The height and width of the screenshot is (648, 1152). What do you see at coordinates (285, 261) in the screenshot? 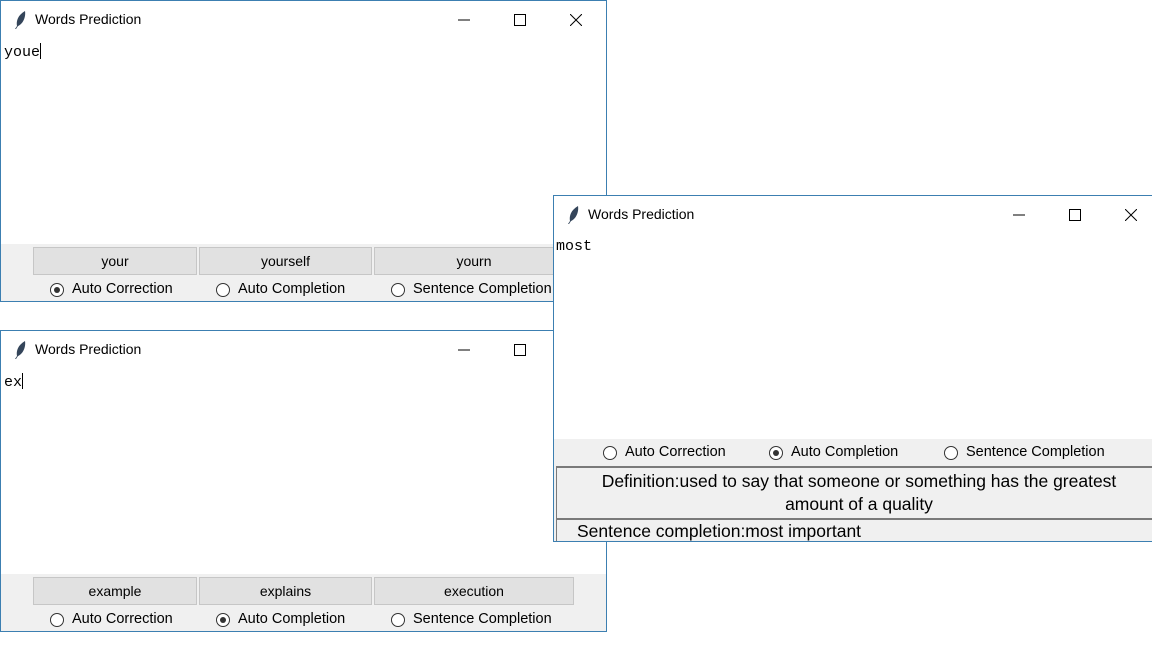
I see `suggestion-button: yourself` at bounding box center [285, 261].